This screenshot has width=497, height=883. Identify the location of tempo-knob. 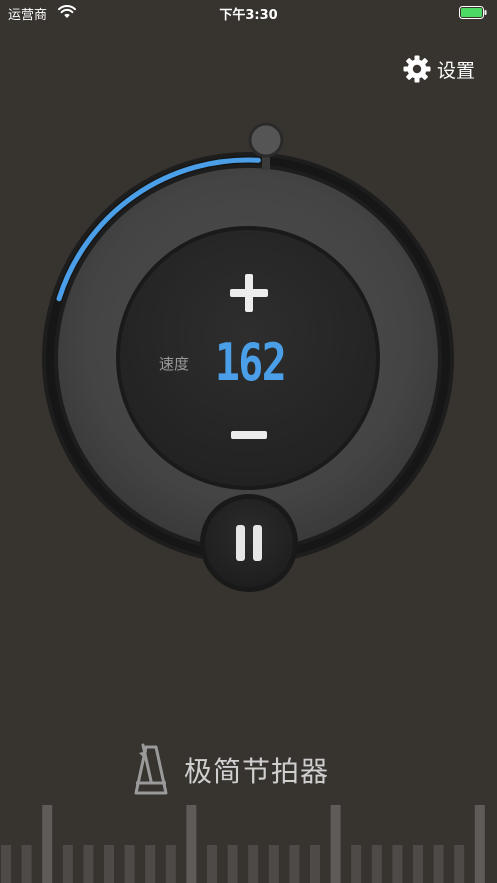
(266, 140).